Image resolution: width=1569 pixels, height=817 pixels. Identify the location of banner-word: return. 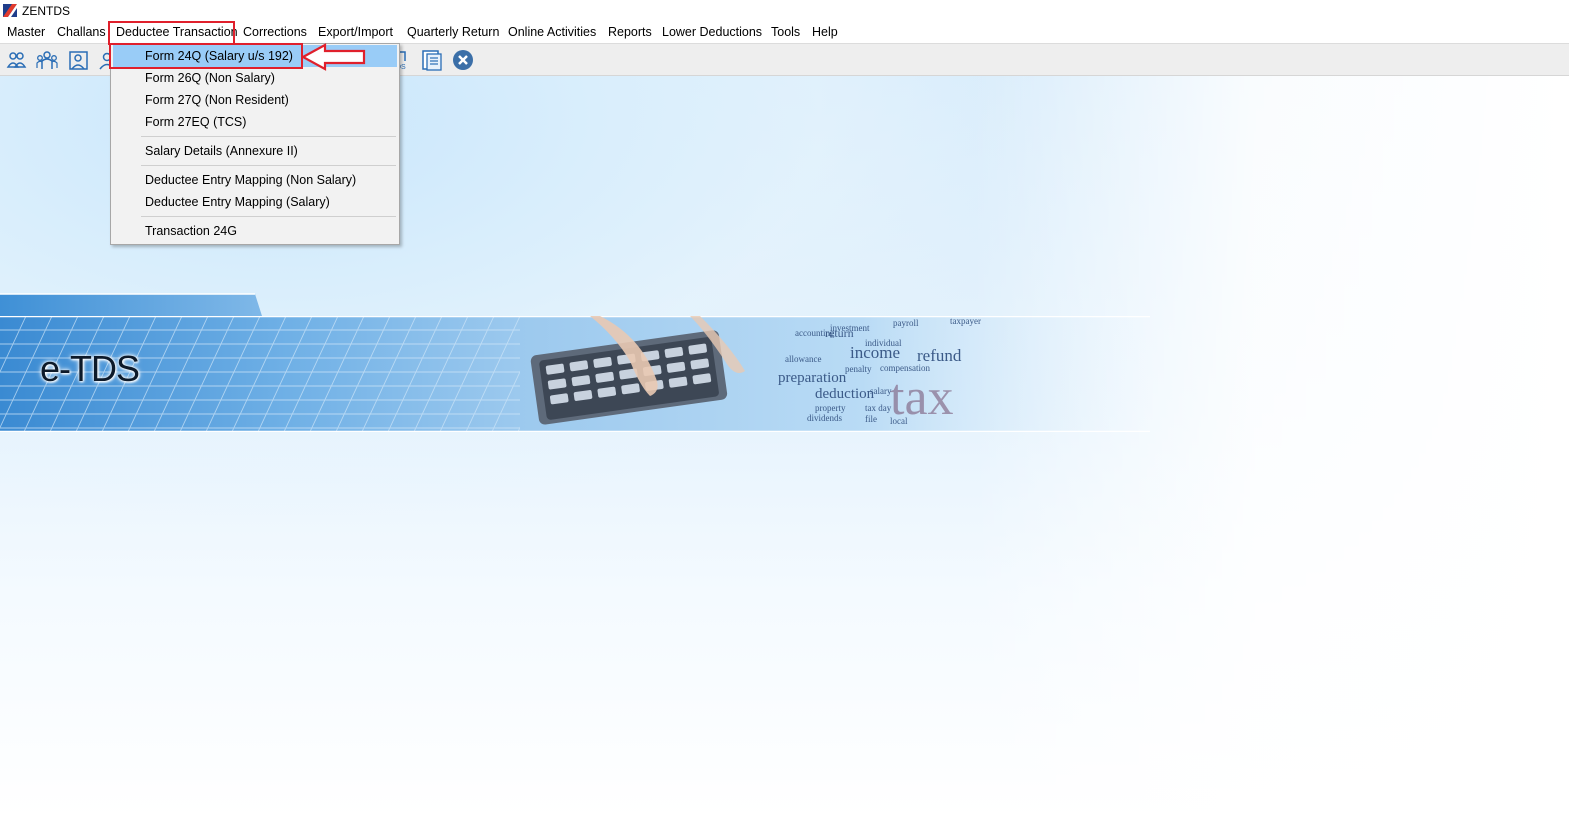
(839, 333).